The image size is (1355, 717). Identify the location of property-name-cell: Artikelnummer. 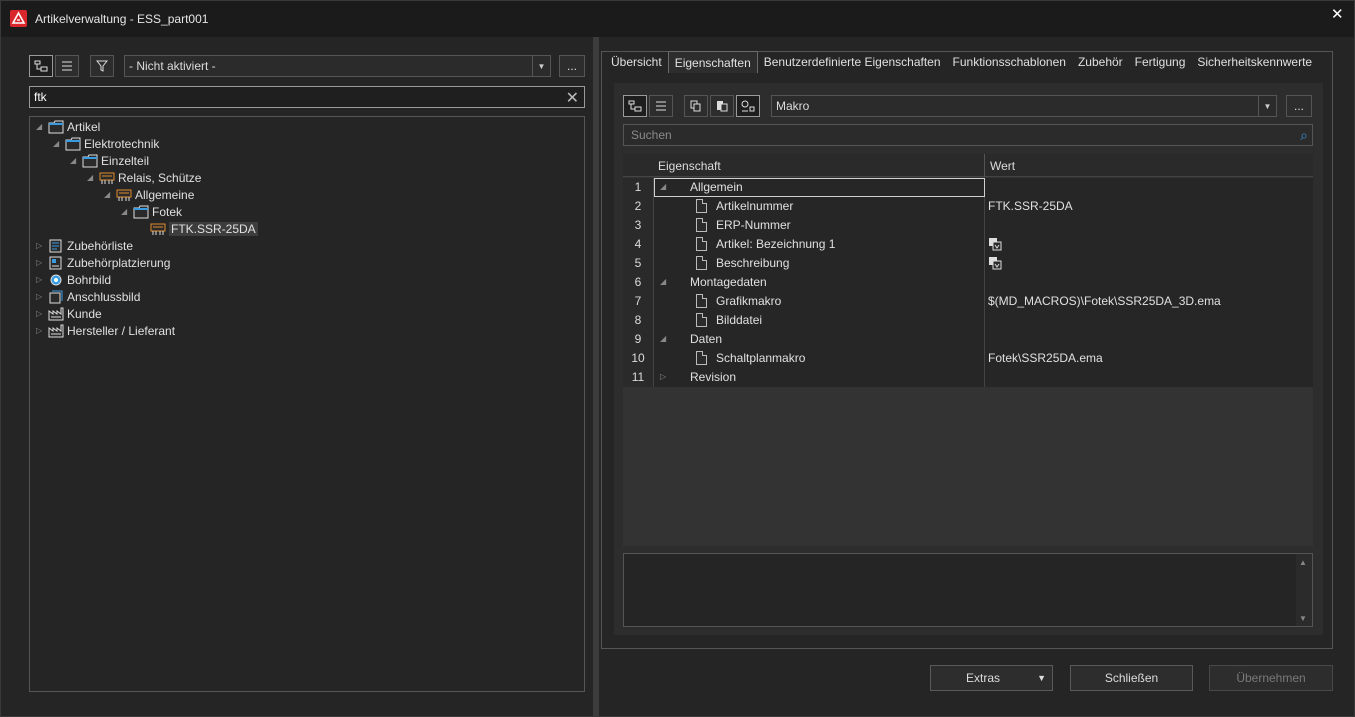
(819, 206).